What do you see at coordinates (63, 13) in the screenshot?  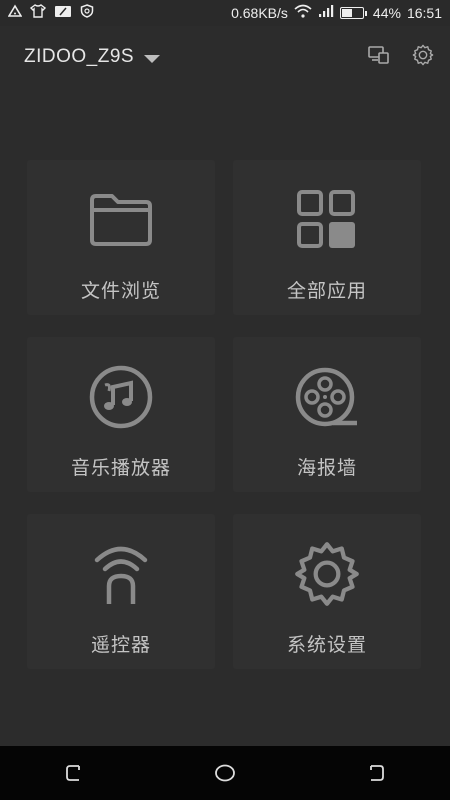 I see `sim-card-icon` at bounding box center [63, 13].